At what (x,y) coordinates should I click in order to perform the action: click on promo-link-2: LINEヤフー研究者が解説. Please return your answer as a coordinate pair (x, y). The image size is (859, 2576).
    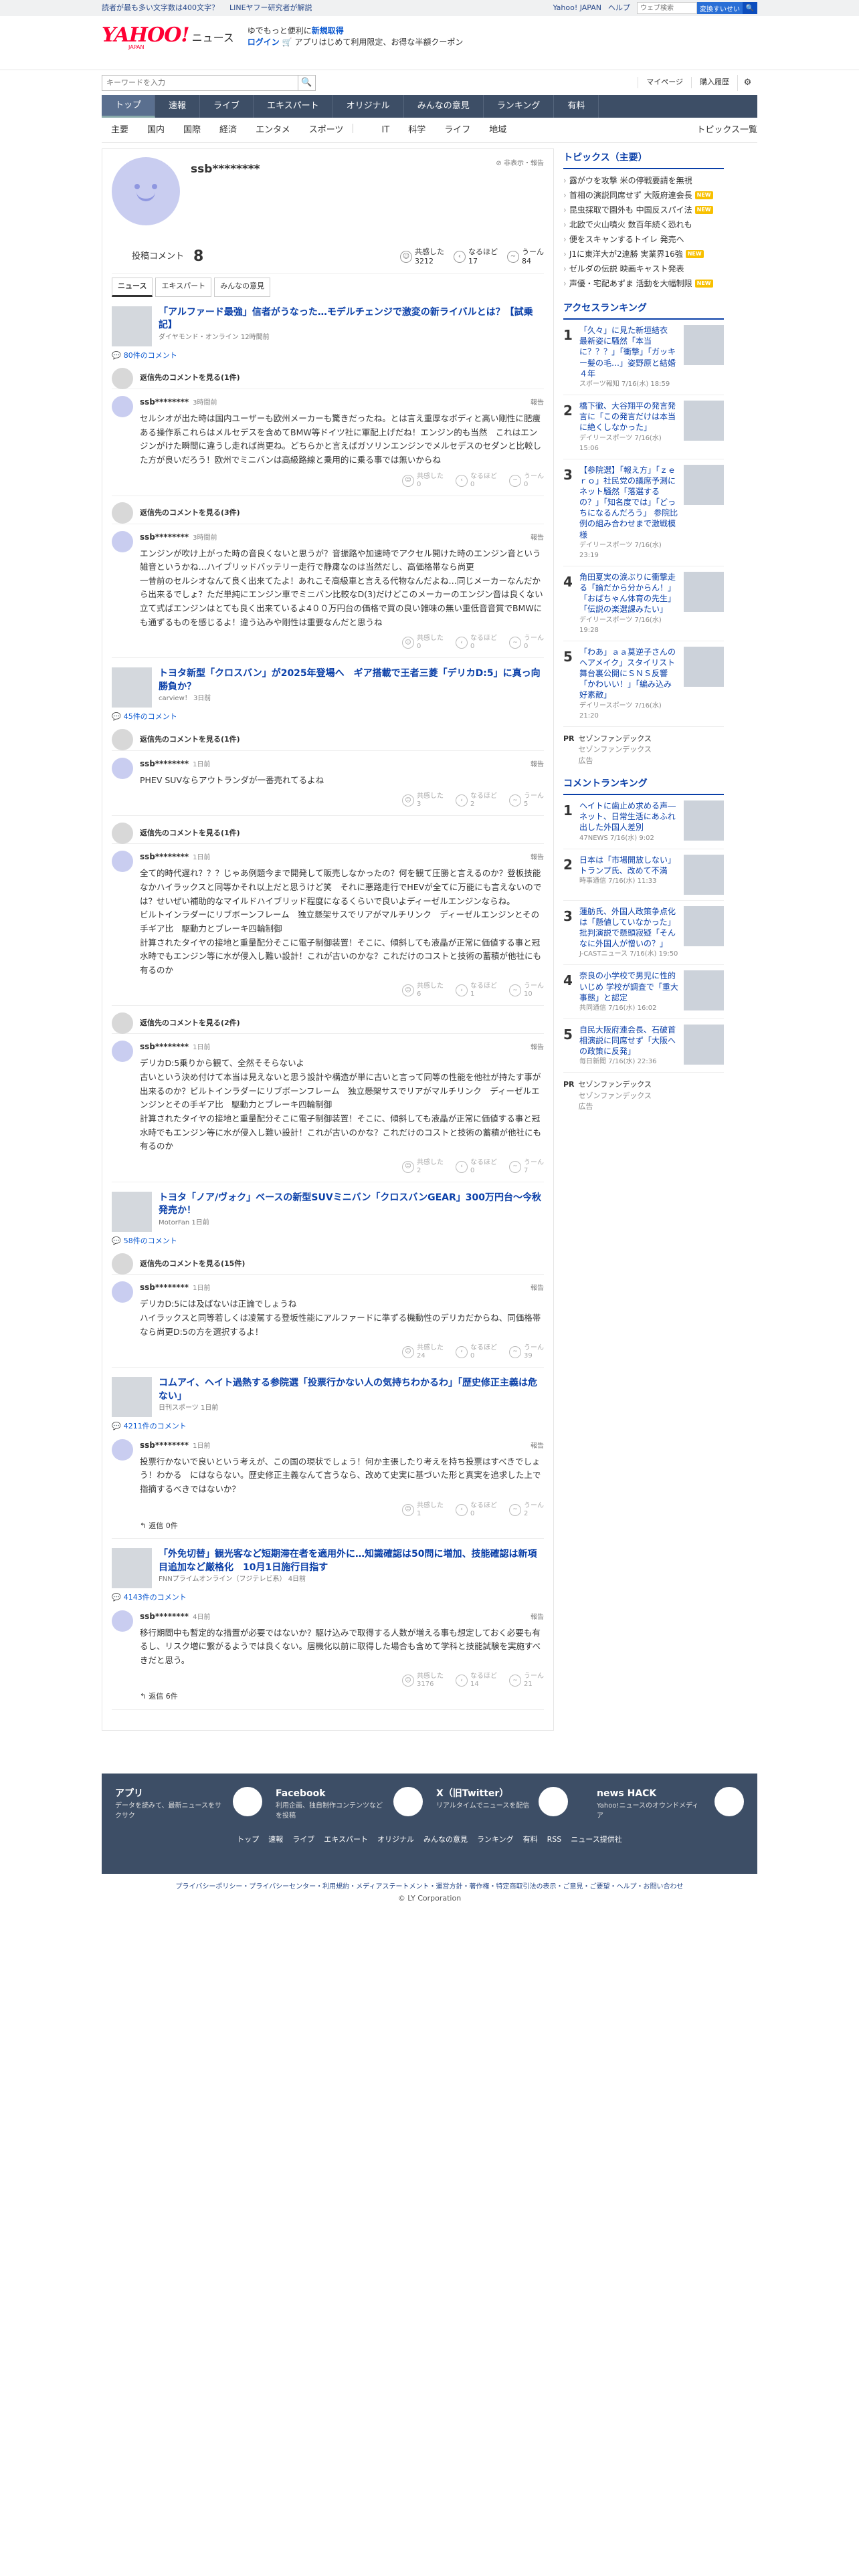
    Looking at the image, I should click on (270, 8).